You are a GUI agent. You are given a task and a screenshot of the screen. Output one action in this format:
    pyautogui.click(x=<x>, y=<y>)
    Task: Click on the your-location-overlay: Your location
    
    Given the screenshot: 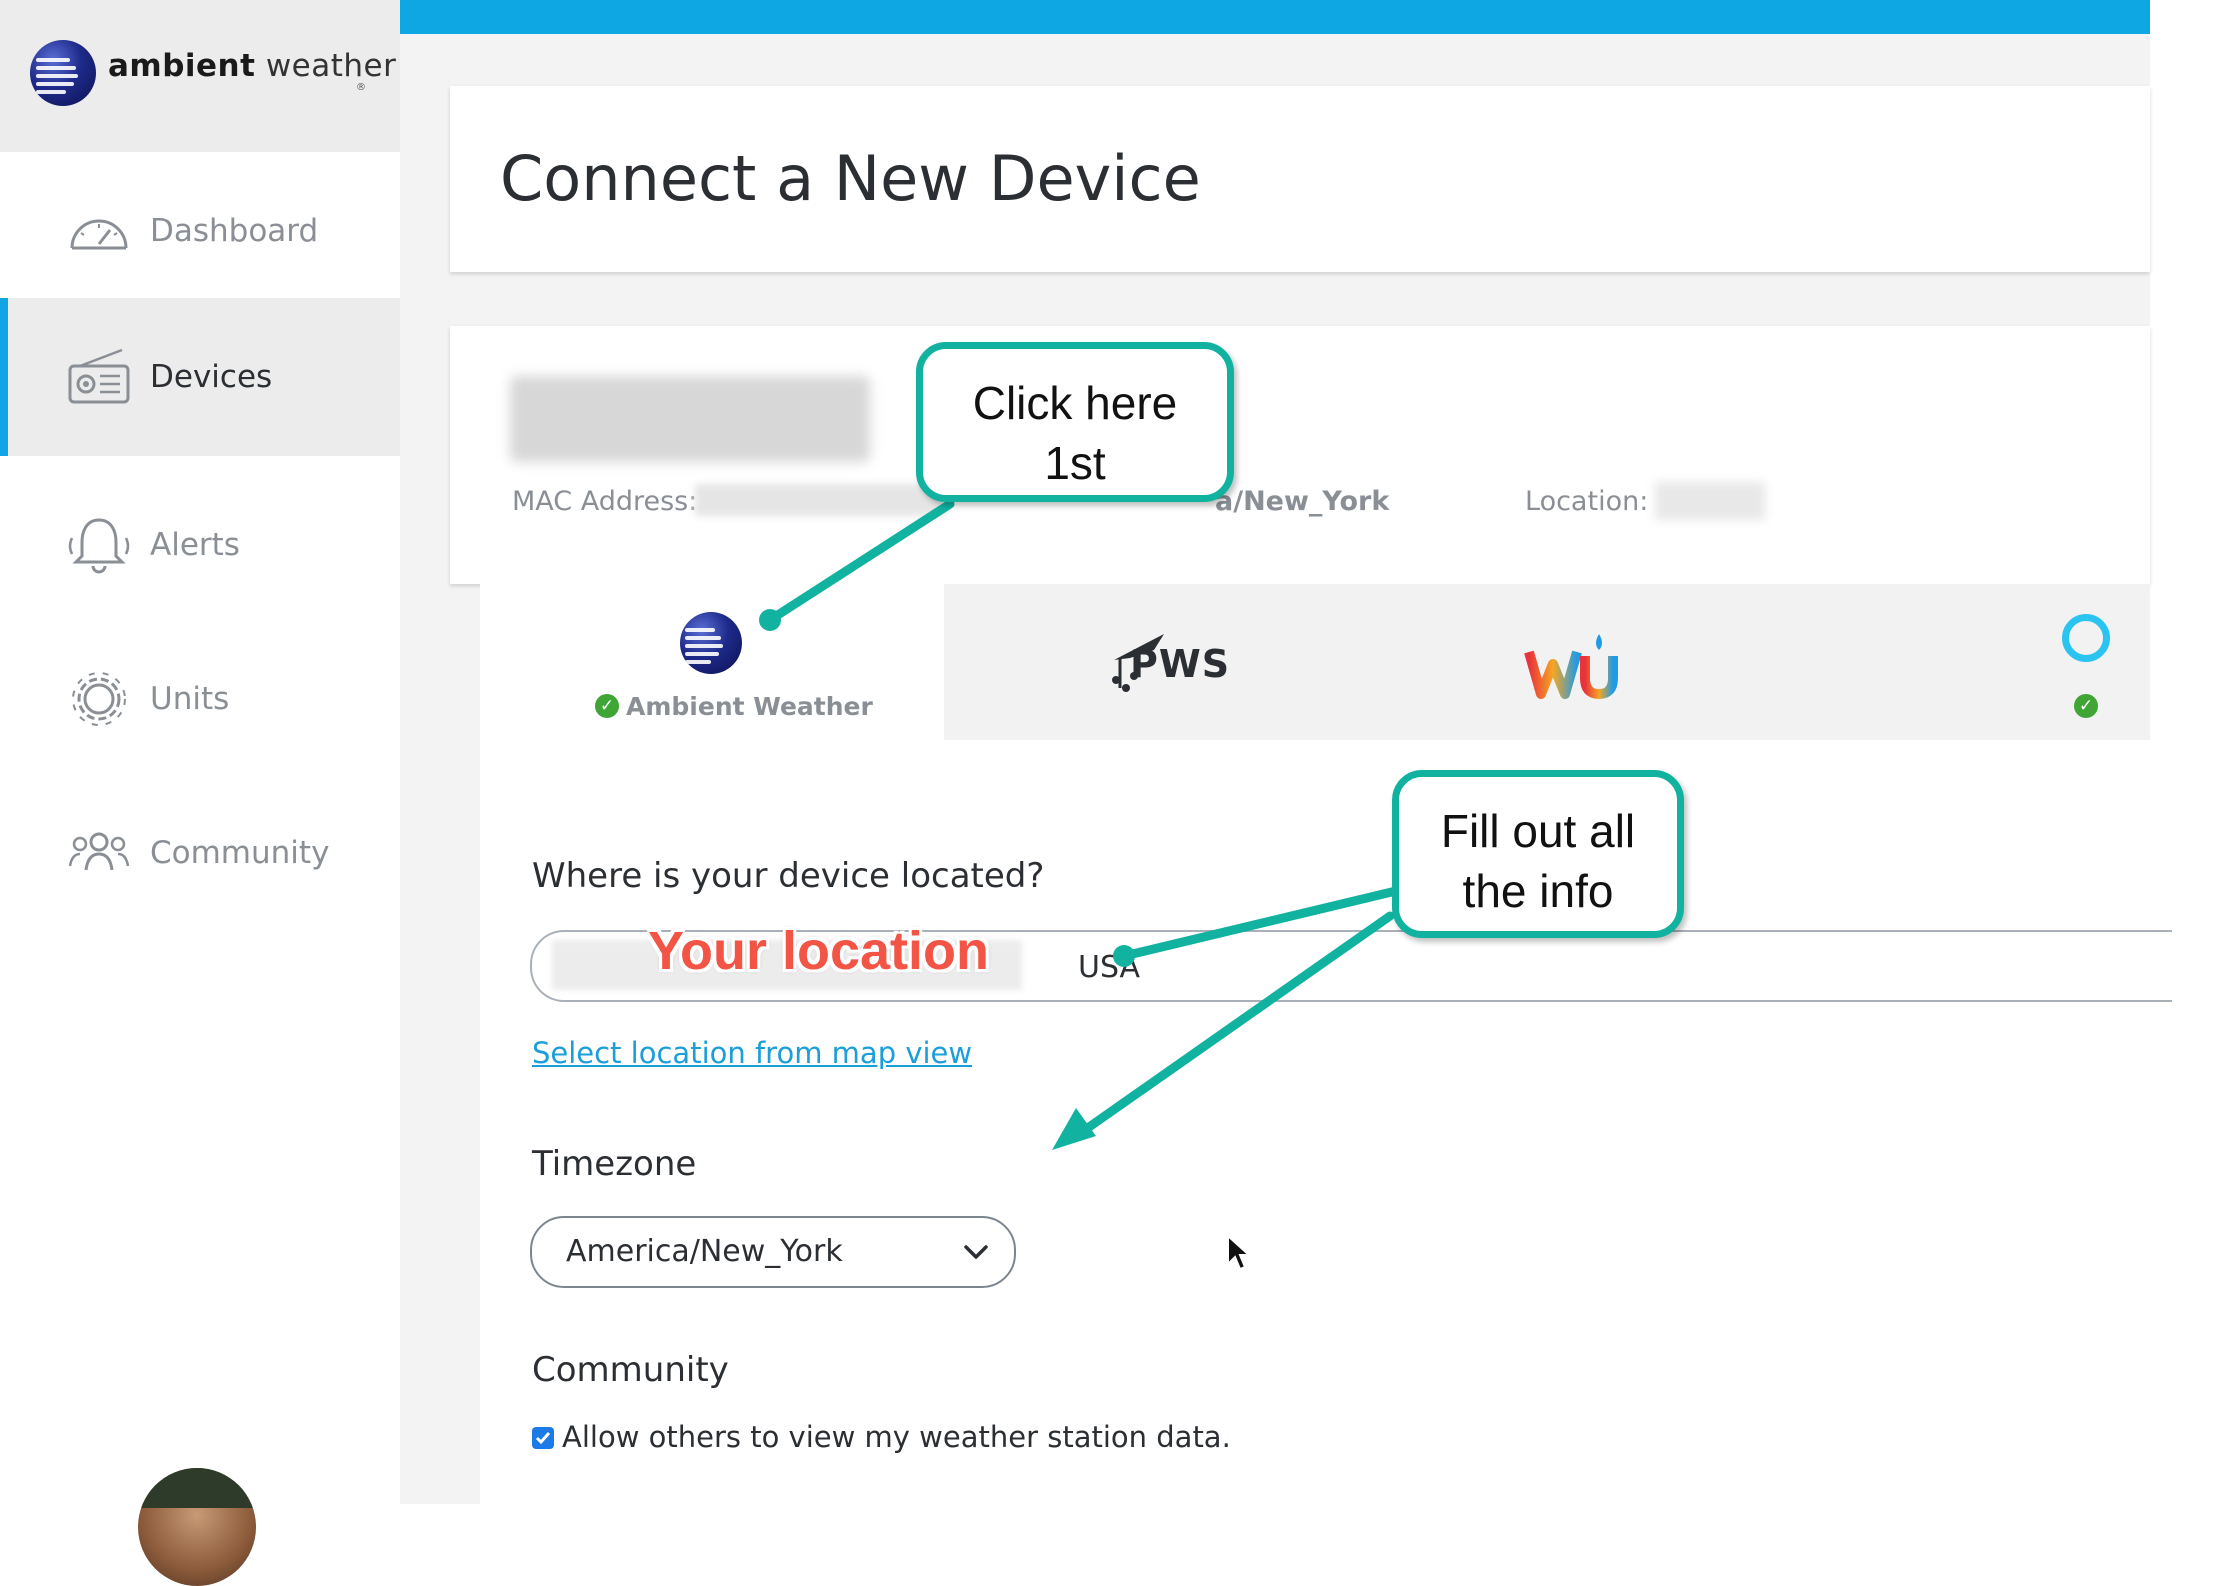 What is the action you would take?
    pyautogui.click(x=819, y=951)
    